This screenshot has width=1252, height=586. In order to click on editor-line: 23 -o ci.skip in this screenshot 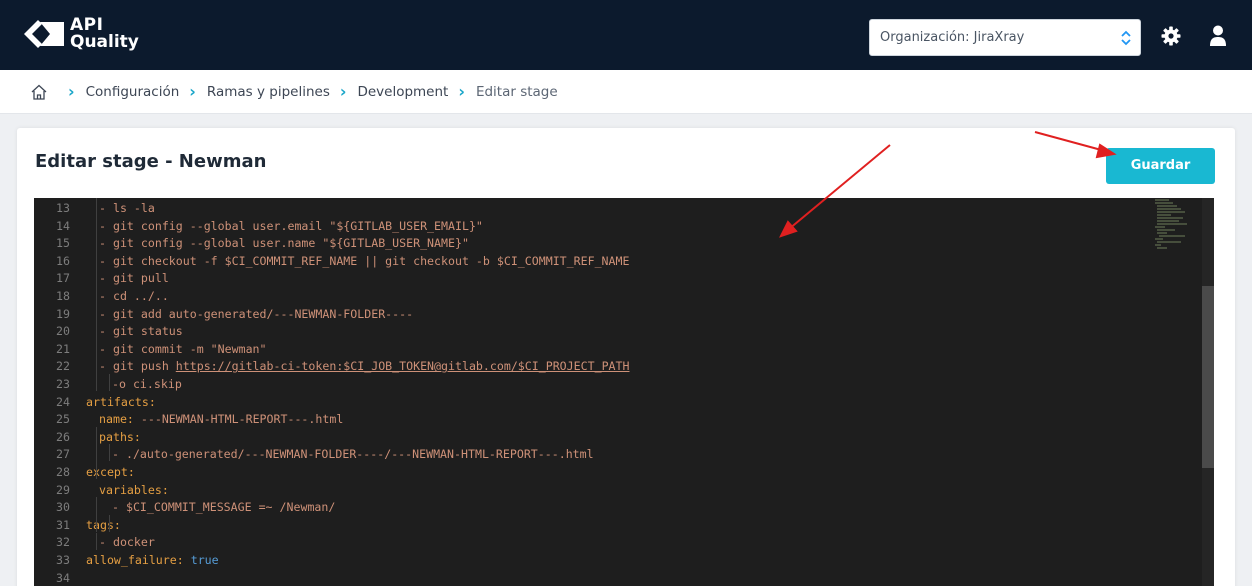, I will do `click(574, 385)`.